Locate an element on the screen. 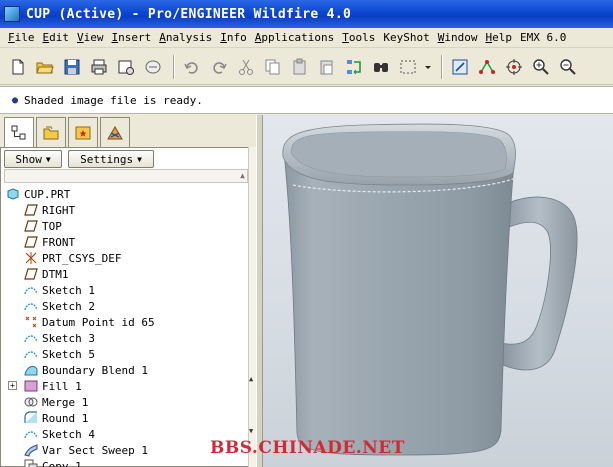 Image resolution: width=613 pixels, height=467 pixels. tree-header-scroll: ▲ is located at coordinates (126, 176).